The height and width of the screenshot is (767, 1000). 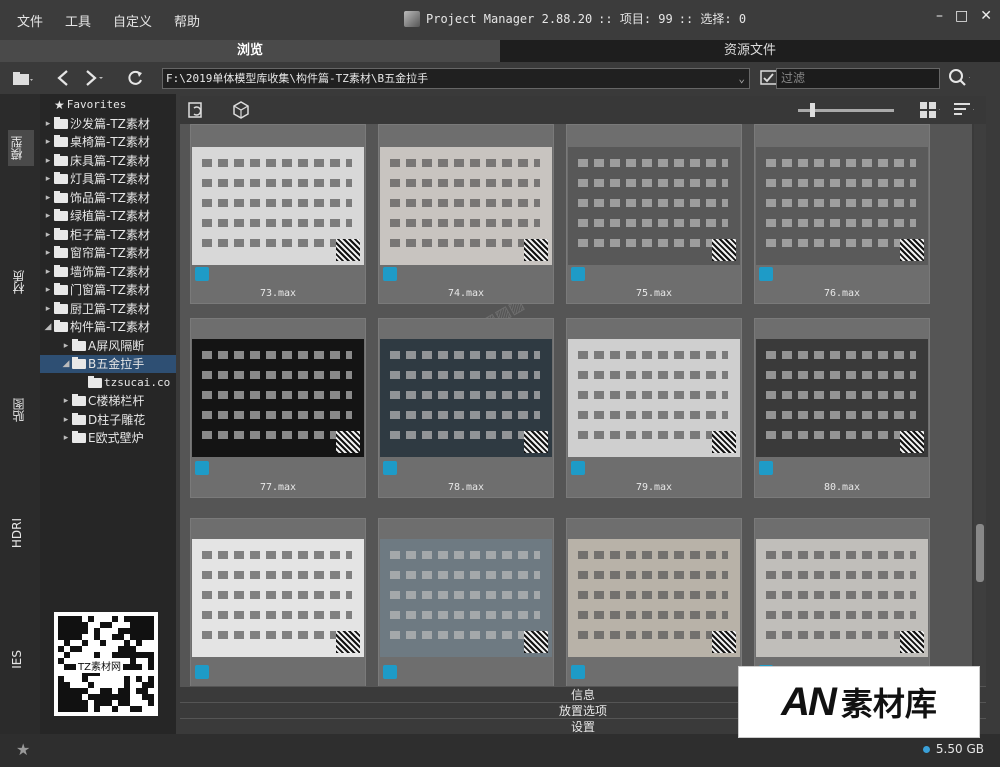 What do you see at coordinates (108, 198) in the screenshot?
I see `tree-item: ▸ 饰品篇-TZ素材` at bounding box center [108, 198].